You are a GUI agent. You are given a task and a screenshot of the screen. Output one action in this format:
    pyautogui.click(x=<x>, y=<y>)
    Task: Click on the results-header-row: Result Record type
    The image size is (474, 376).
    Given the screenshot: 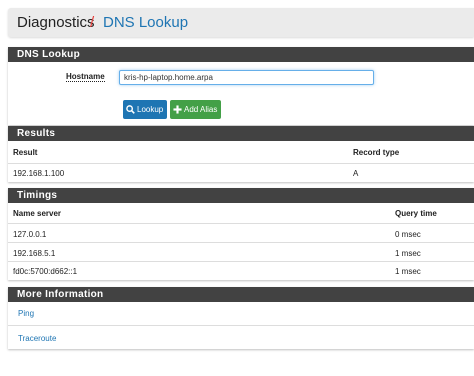 What is the action you would take?
    pyautogui.click(x=241, y=152)
    